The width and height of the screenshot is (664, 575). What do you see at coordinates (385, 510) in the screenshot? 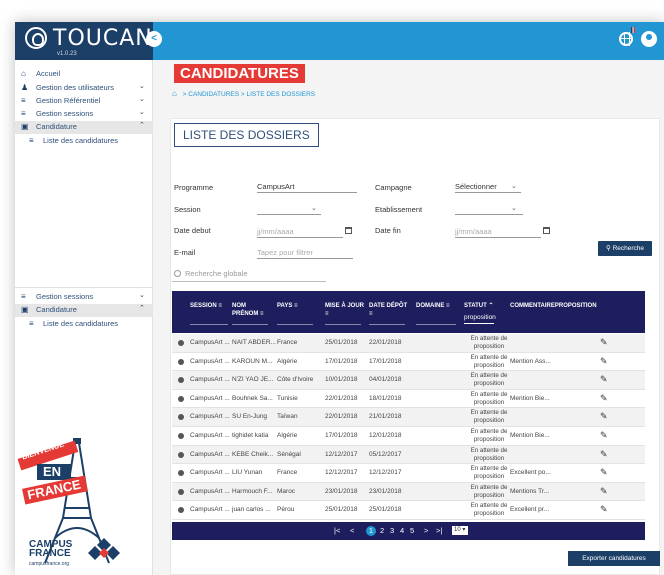
I see `cell-depot: 25/01/2018` at bounding box center [385, 510].